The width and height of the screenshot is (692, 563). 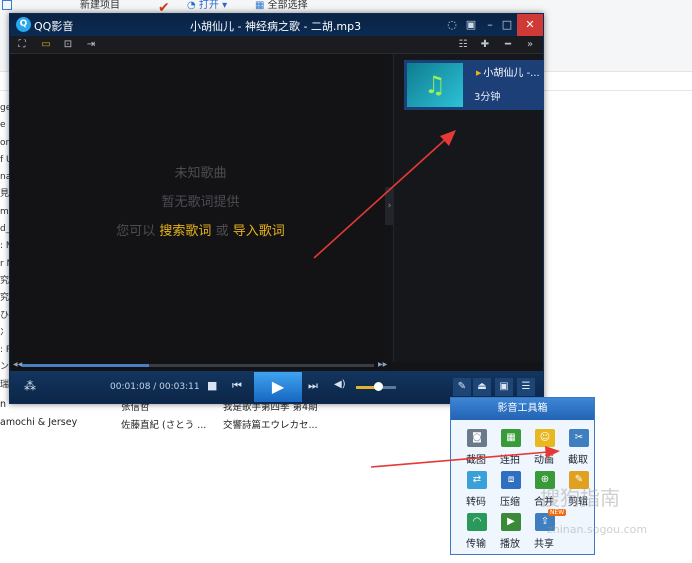 I want to click on no-lyrics-label: 暂无歌词提供, so click(x=200, y=202).